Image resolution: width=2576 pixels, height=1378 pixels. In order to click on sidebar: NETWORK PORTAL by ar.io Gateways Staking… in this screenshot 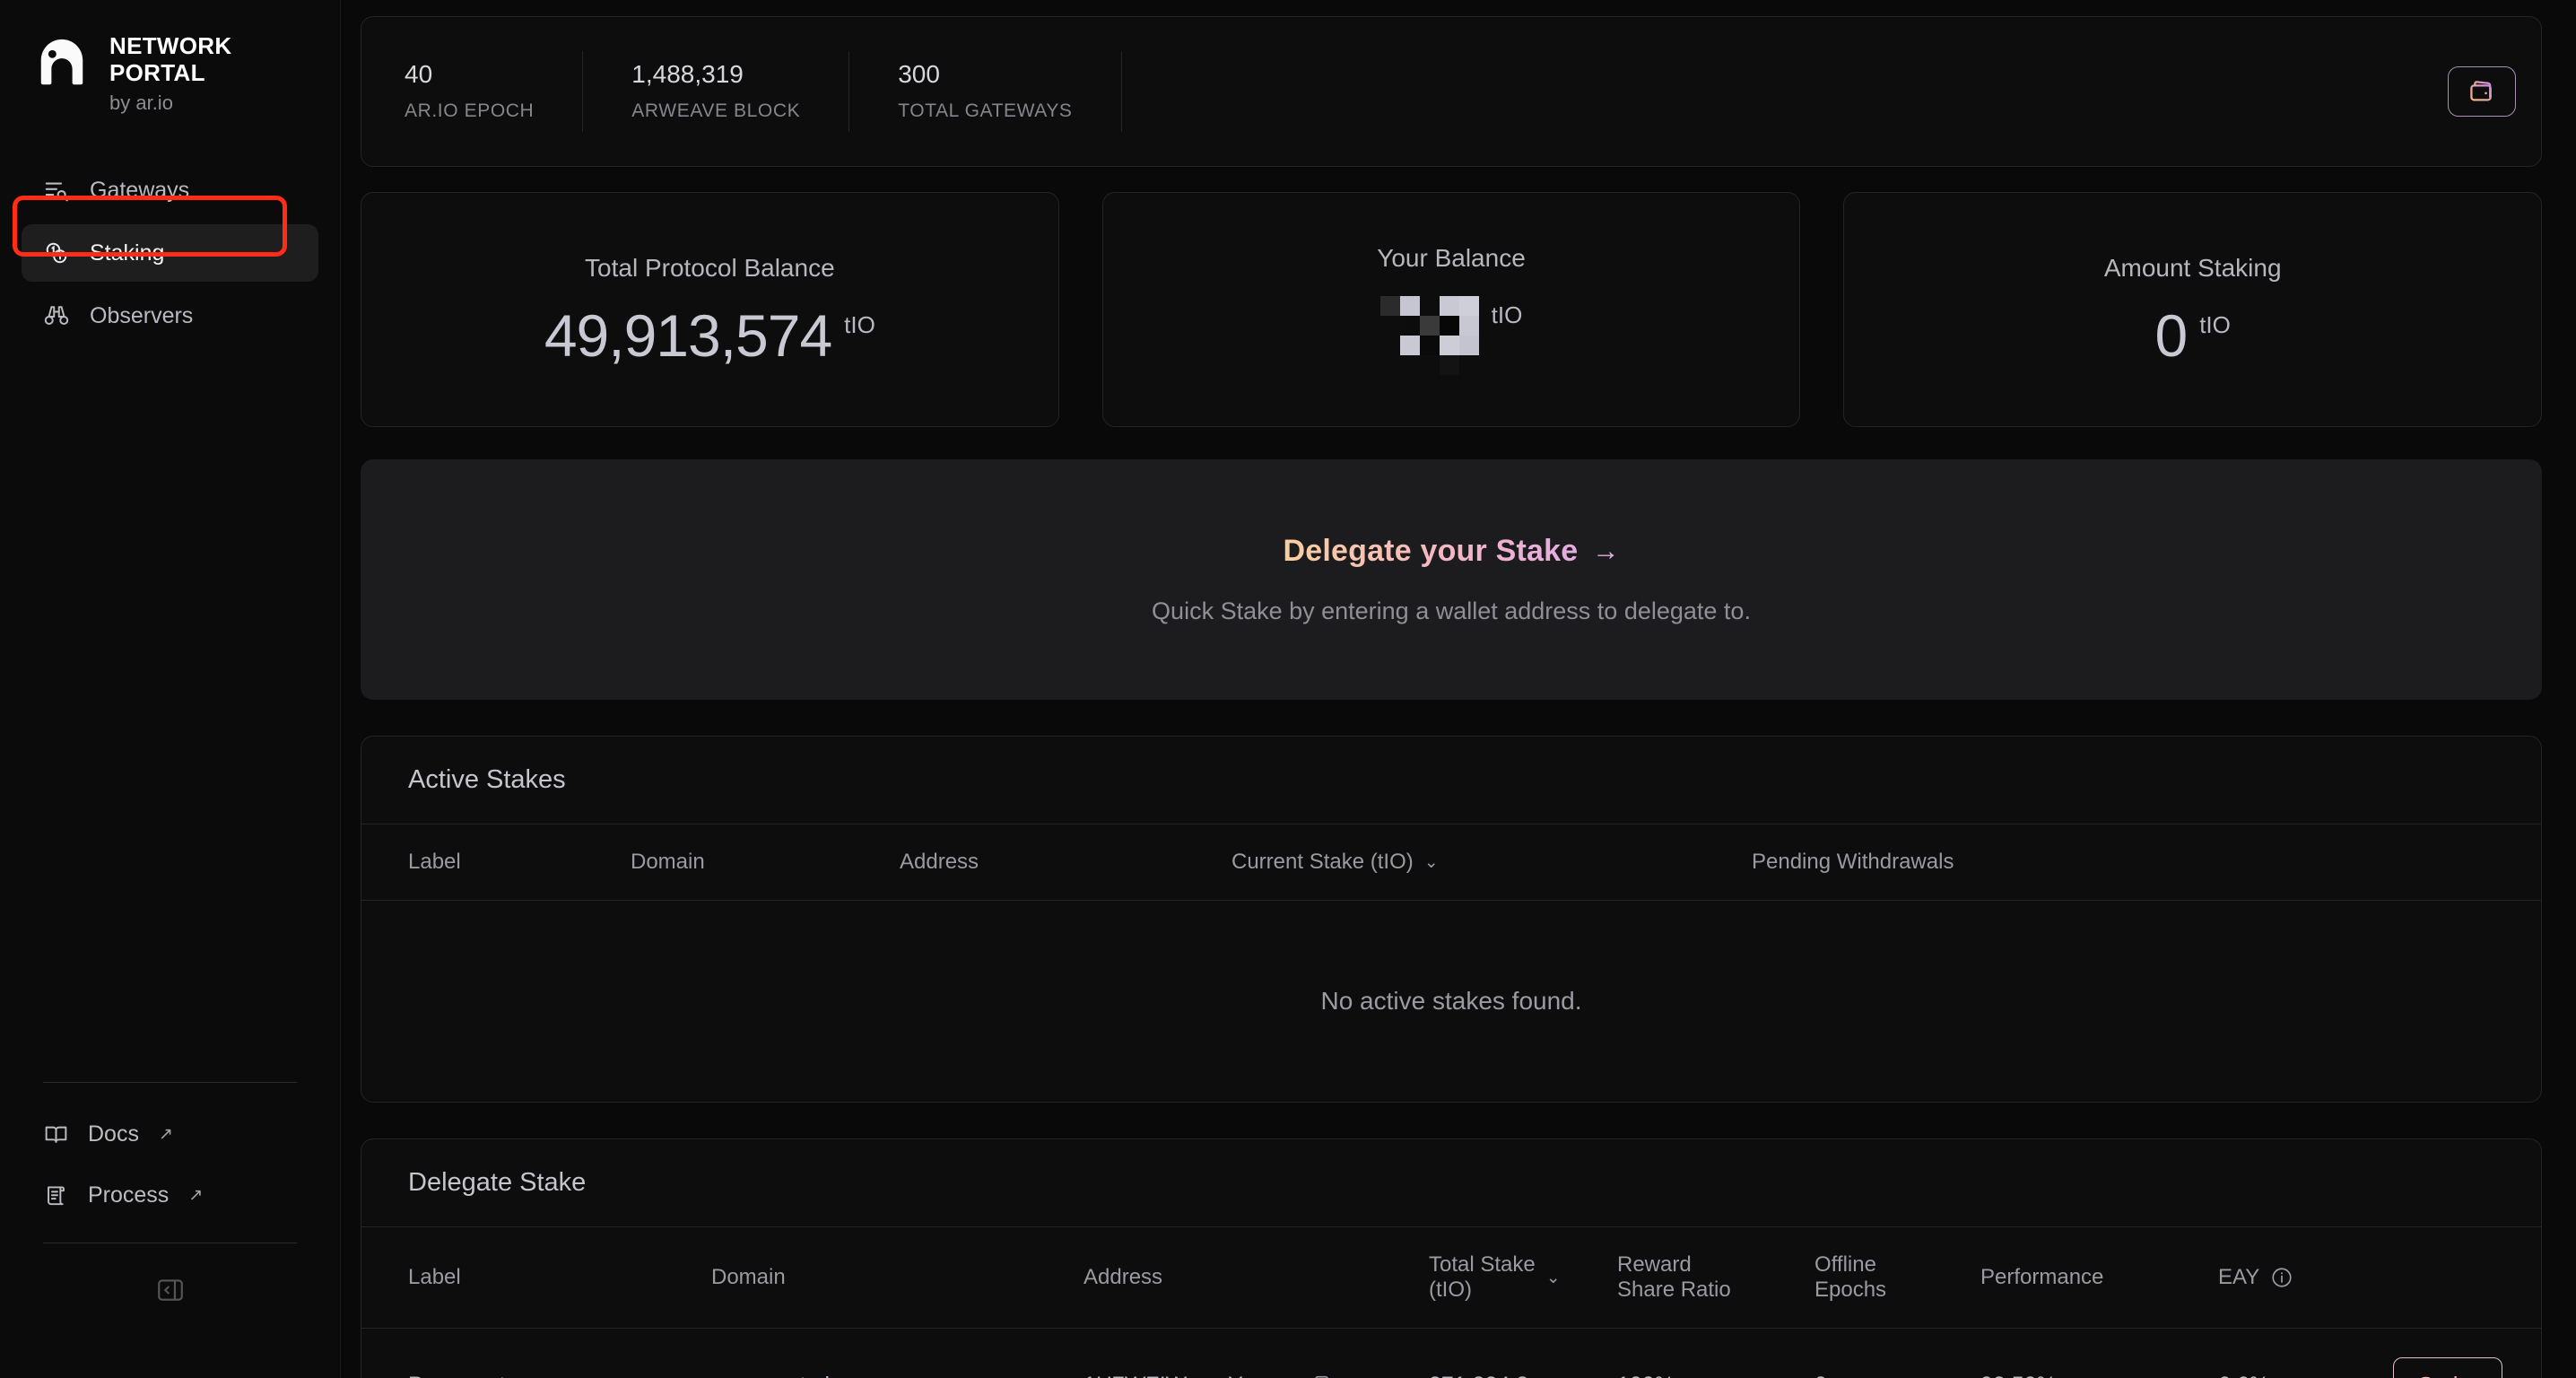, I will do `click(170, 689)`.